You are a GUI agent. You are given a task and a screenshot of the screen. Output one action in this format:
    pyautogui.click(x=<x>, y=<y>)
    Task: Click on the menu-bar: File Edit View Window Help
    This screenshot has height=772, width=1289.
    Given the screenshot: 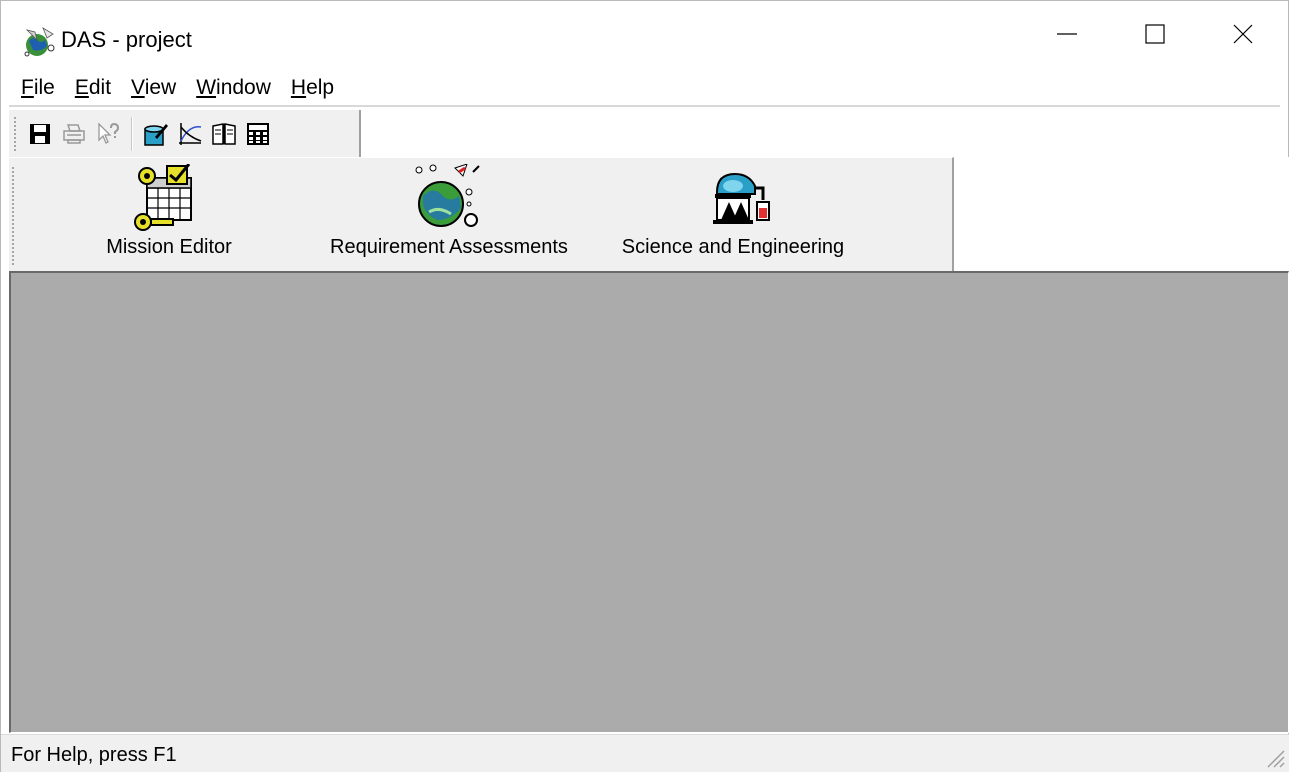 What is the action you would take?
    pyautogui.click(x=644, y=89)
    